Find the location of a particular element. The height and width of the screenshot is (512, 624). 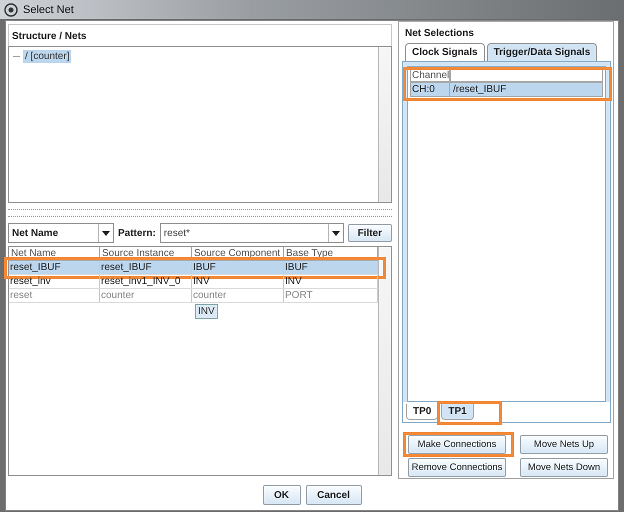

net-name-dropdown: Net Name is located at coordinates (61, 233).